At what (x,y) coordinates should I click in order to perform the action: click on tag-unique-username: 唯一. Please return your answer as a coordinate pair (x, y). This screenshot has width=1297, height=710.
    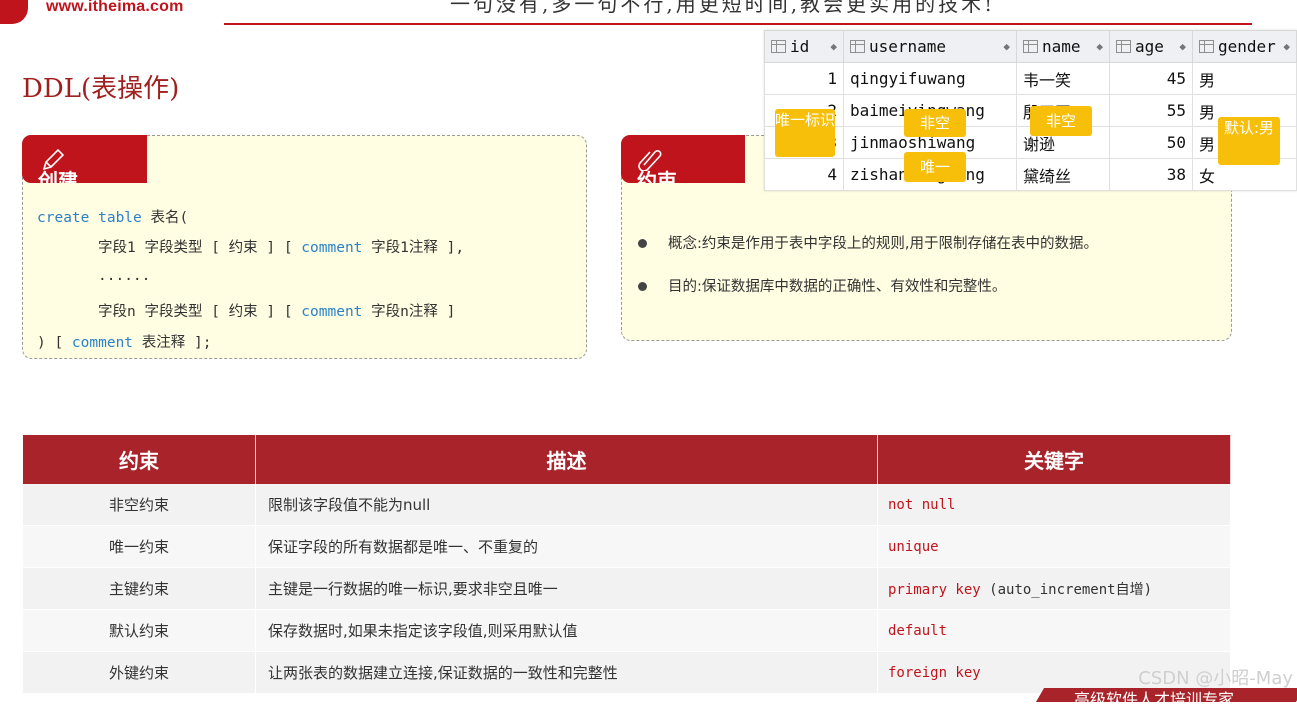
    Looking at the image, I should click on (935, 167).